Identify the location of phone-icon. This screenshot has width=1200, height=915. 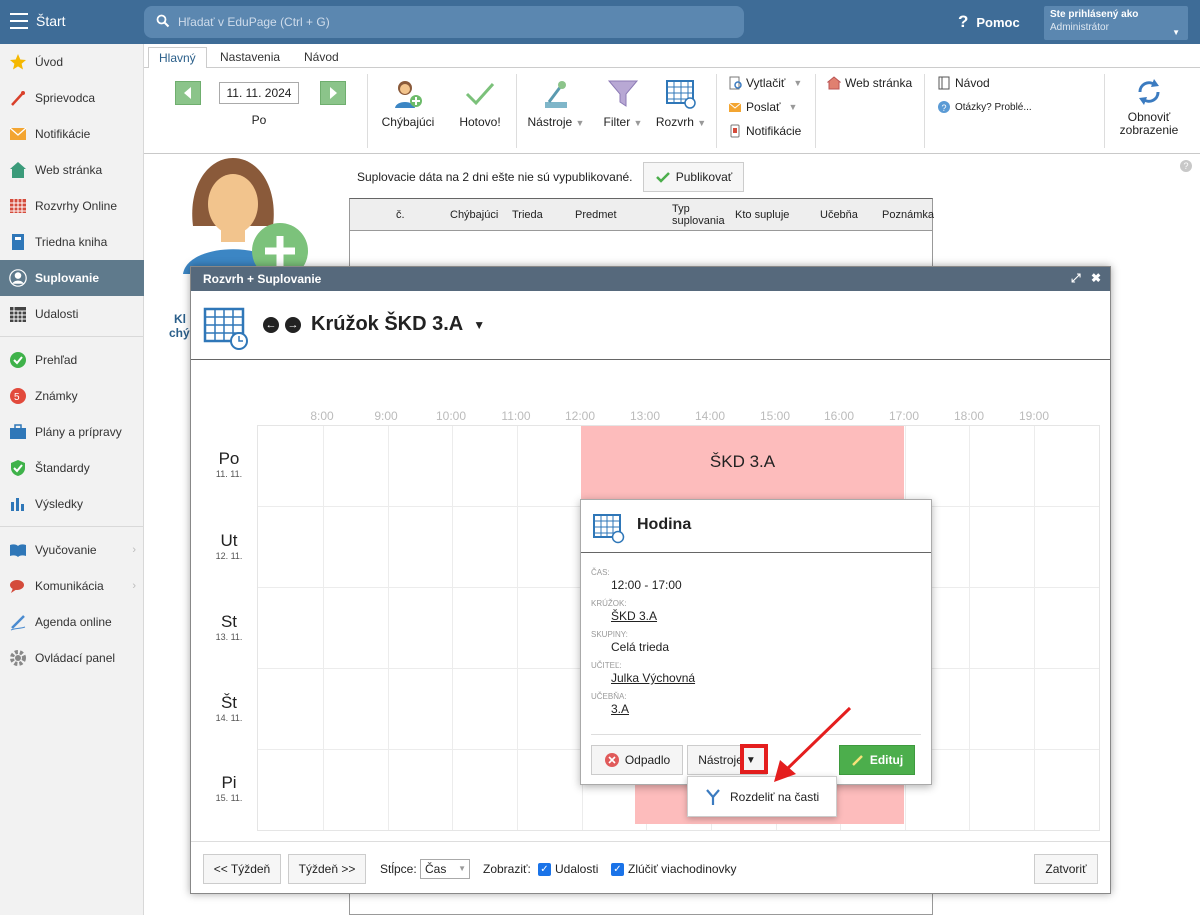
(735, 131).